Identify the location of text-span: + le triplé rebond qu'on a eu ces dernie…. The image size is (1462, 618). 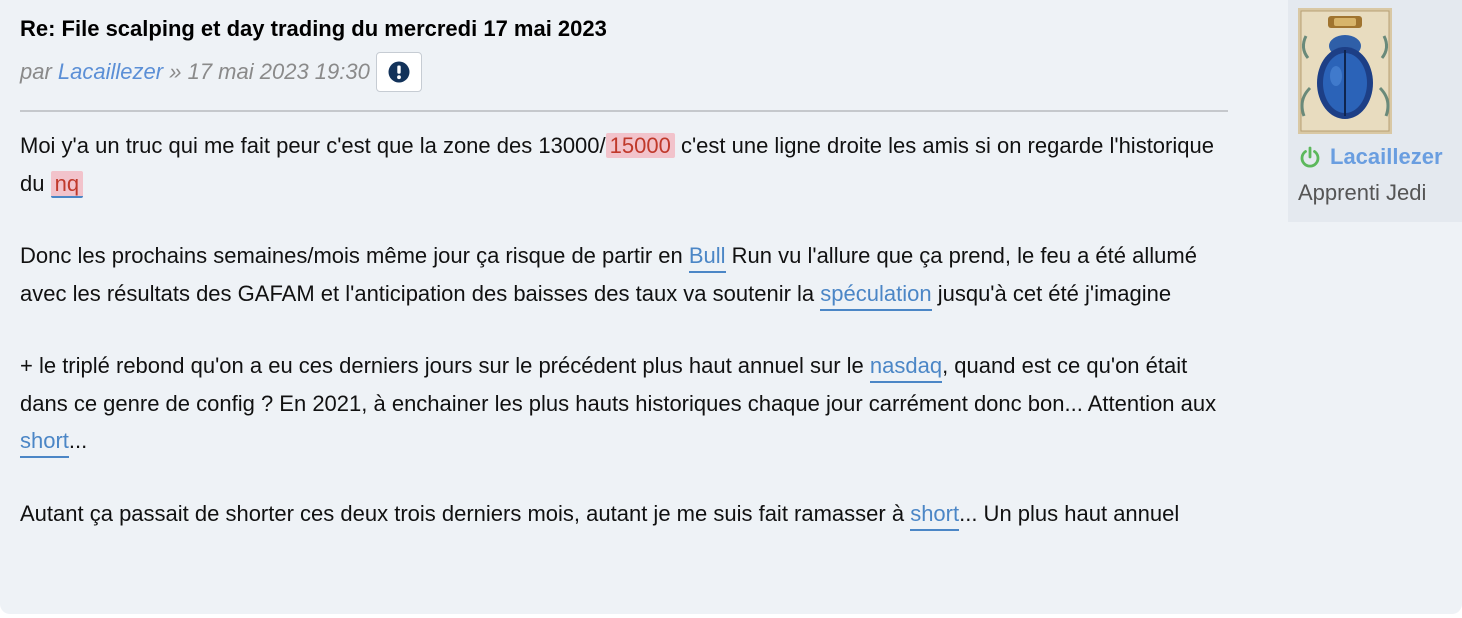
(445, 365).